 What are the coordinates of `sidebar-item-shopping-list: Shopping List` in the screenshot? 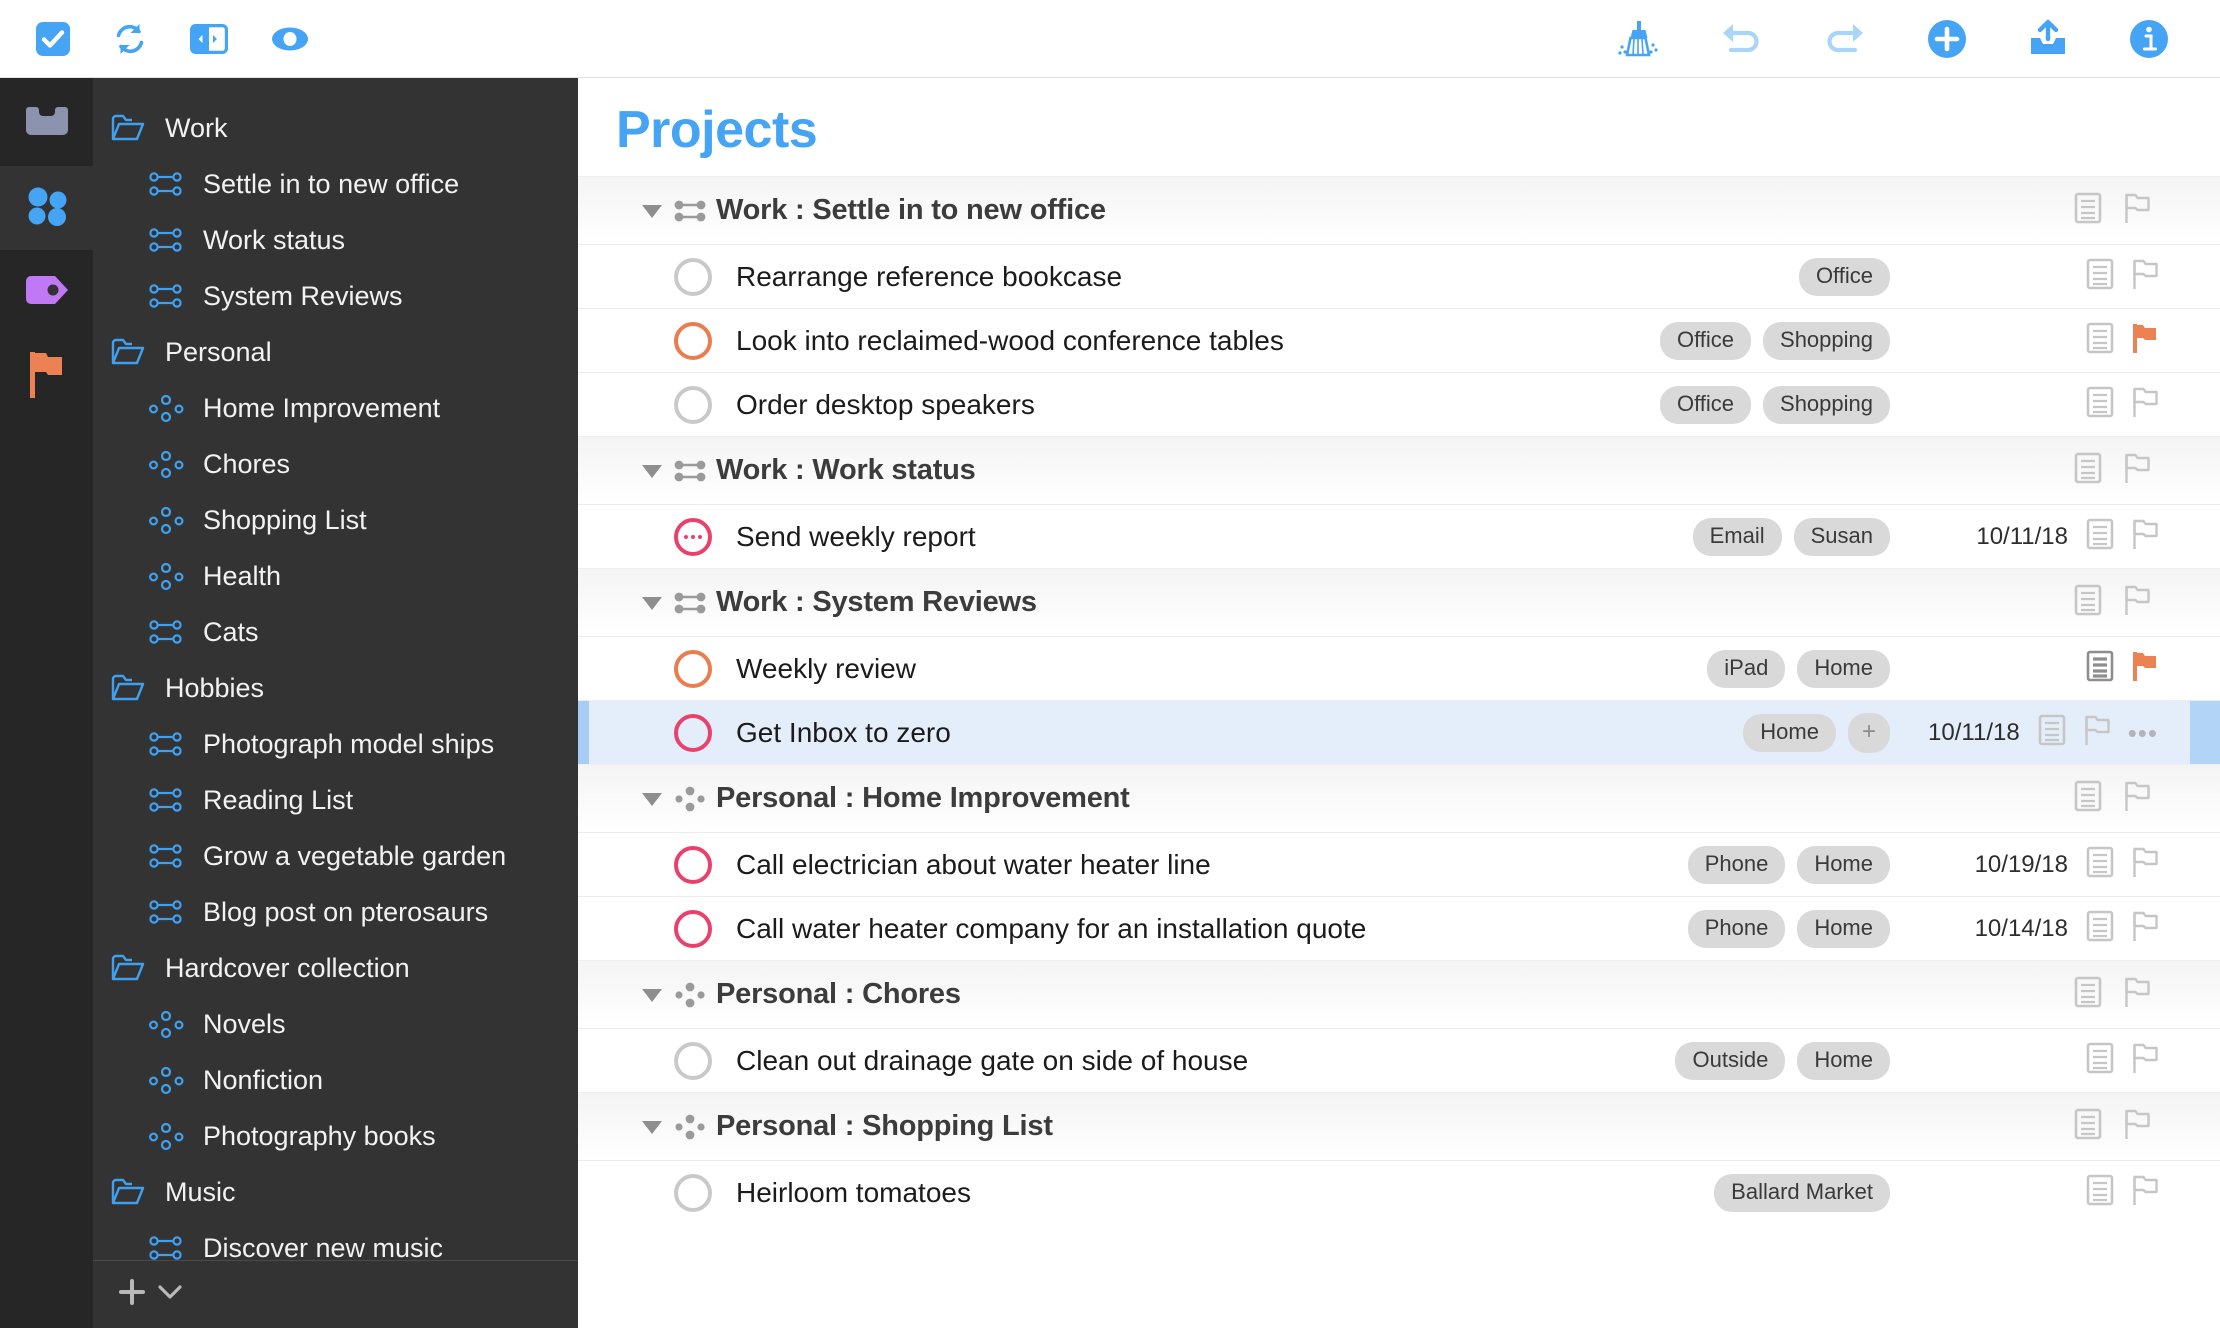 It's located at (335, 520).